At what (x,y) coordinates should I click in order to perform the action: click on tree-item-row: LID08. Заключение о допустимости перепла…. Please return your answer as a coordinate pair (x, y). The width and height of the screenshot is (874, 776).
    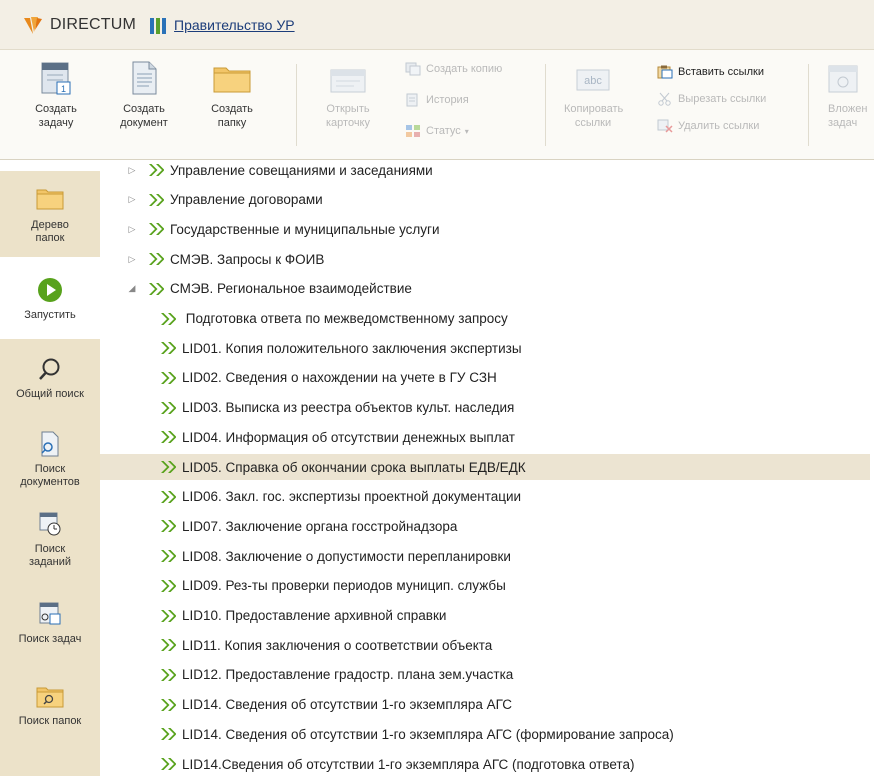
    Looking at the image, I should click on (487, 556).